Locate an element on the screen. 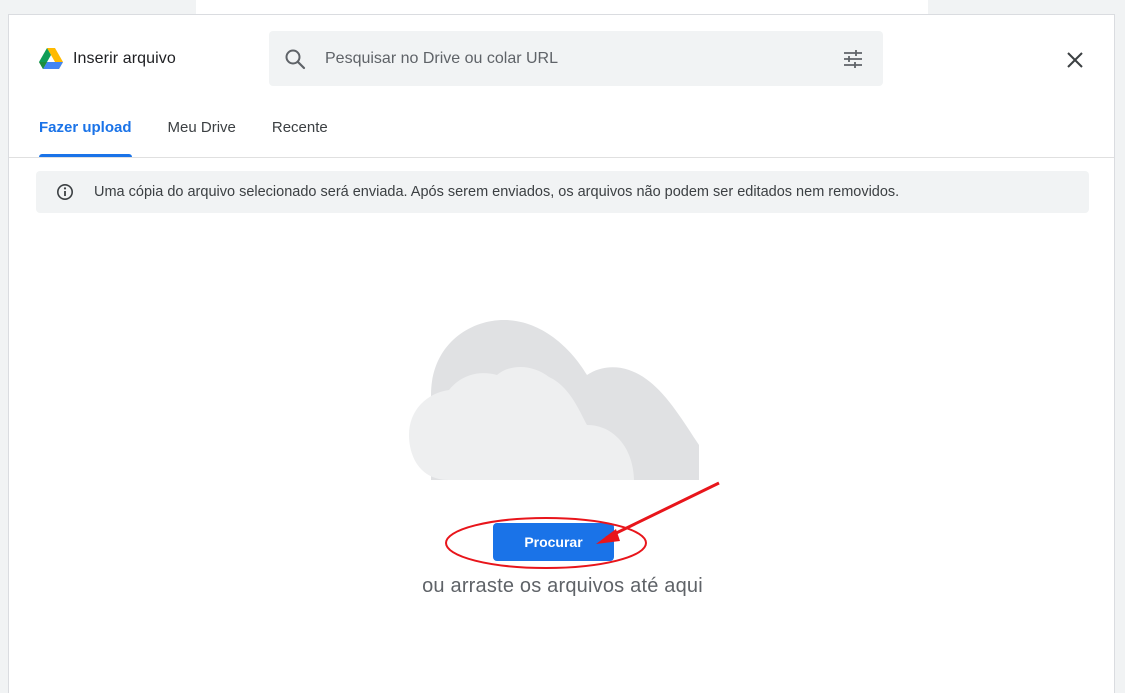 This screenshot has height=693, width=1125. search-bar is located at coordinates (576, 58).